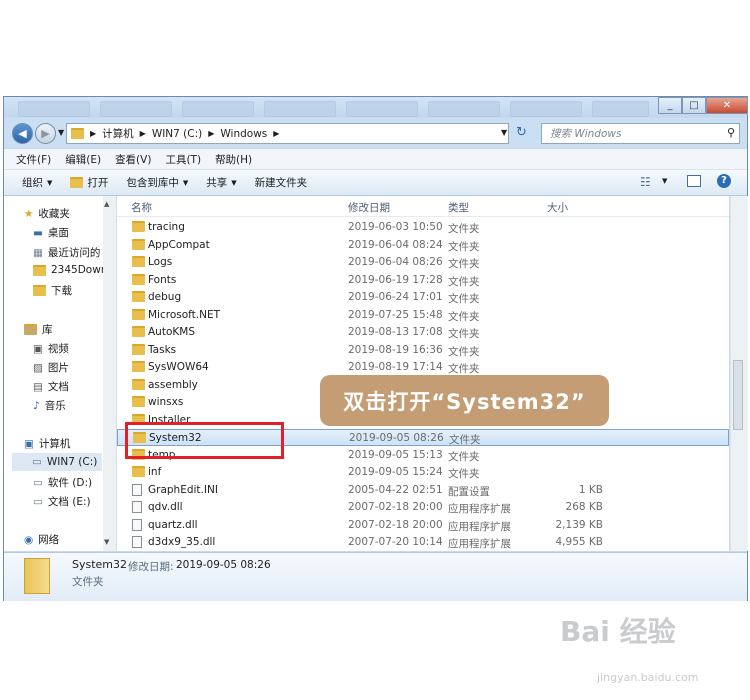  Describe the element at coordinates (51, 232) in the screenshot. I see `nav-desktop: ▬ 桌面` at that location.